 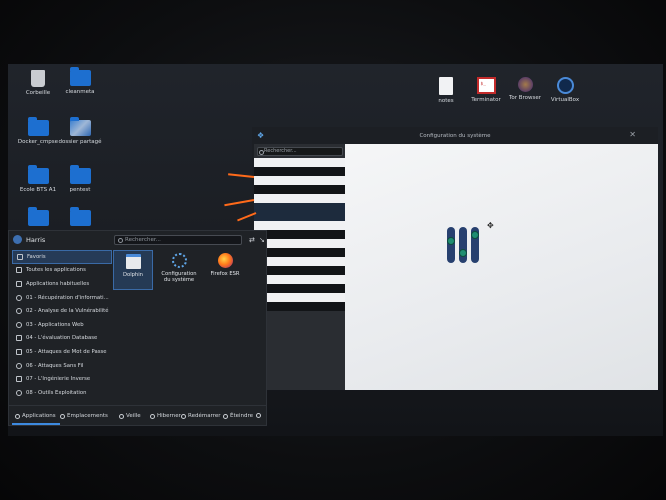 I want to click on user-profile: Harris, so click(x=29, y=239).